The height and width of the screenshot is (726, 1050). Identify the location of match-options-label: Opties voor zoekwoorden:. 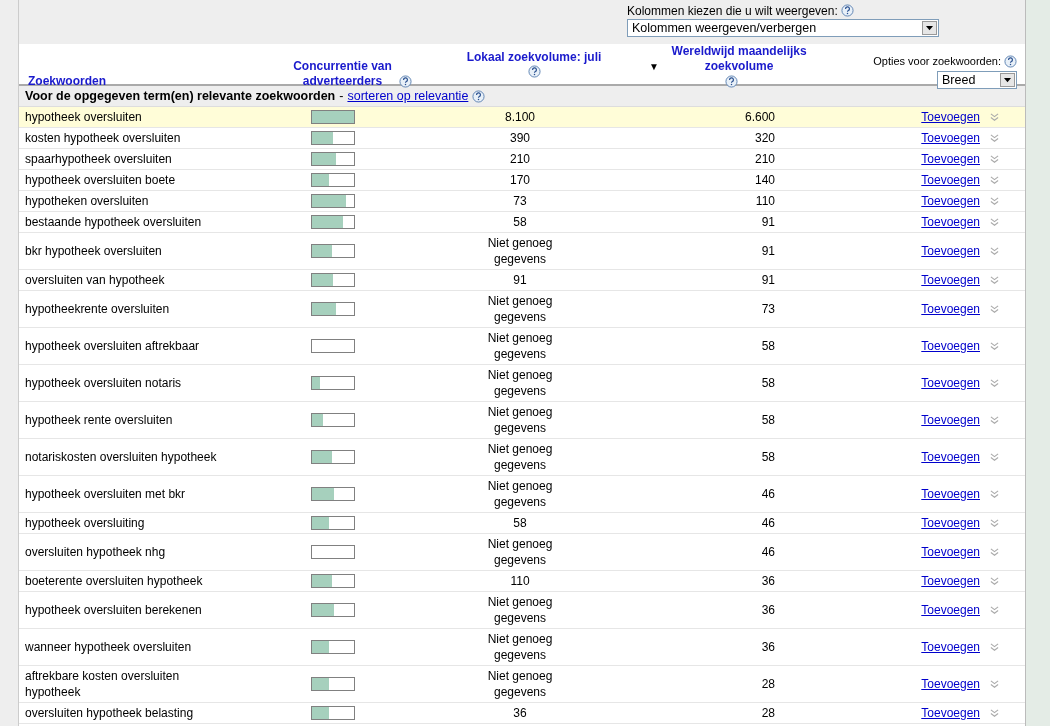
(937, 61).